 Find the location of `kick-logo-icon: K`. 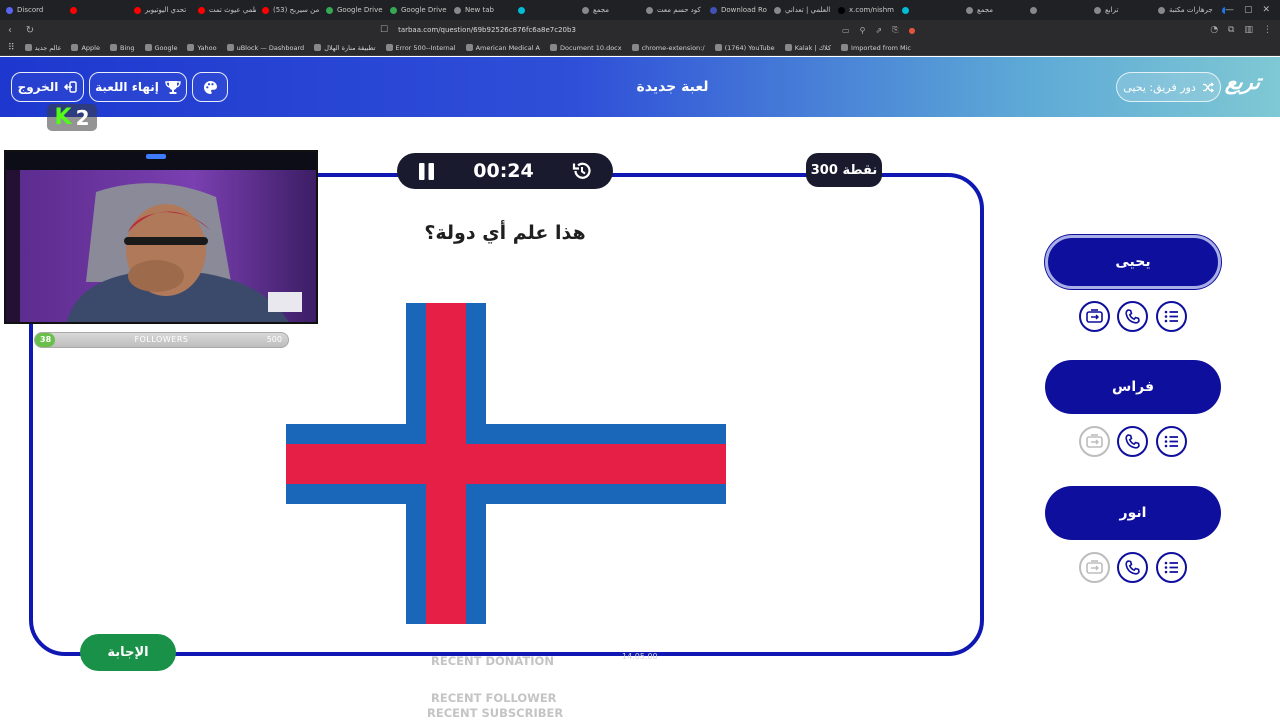

kick-logo-icon: K is located at coordinates (63, 117).